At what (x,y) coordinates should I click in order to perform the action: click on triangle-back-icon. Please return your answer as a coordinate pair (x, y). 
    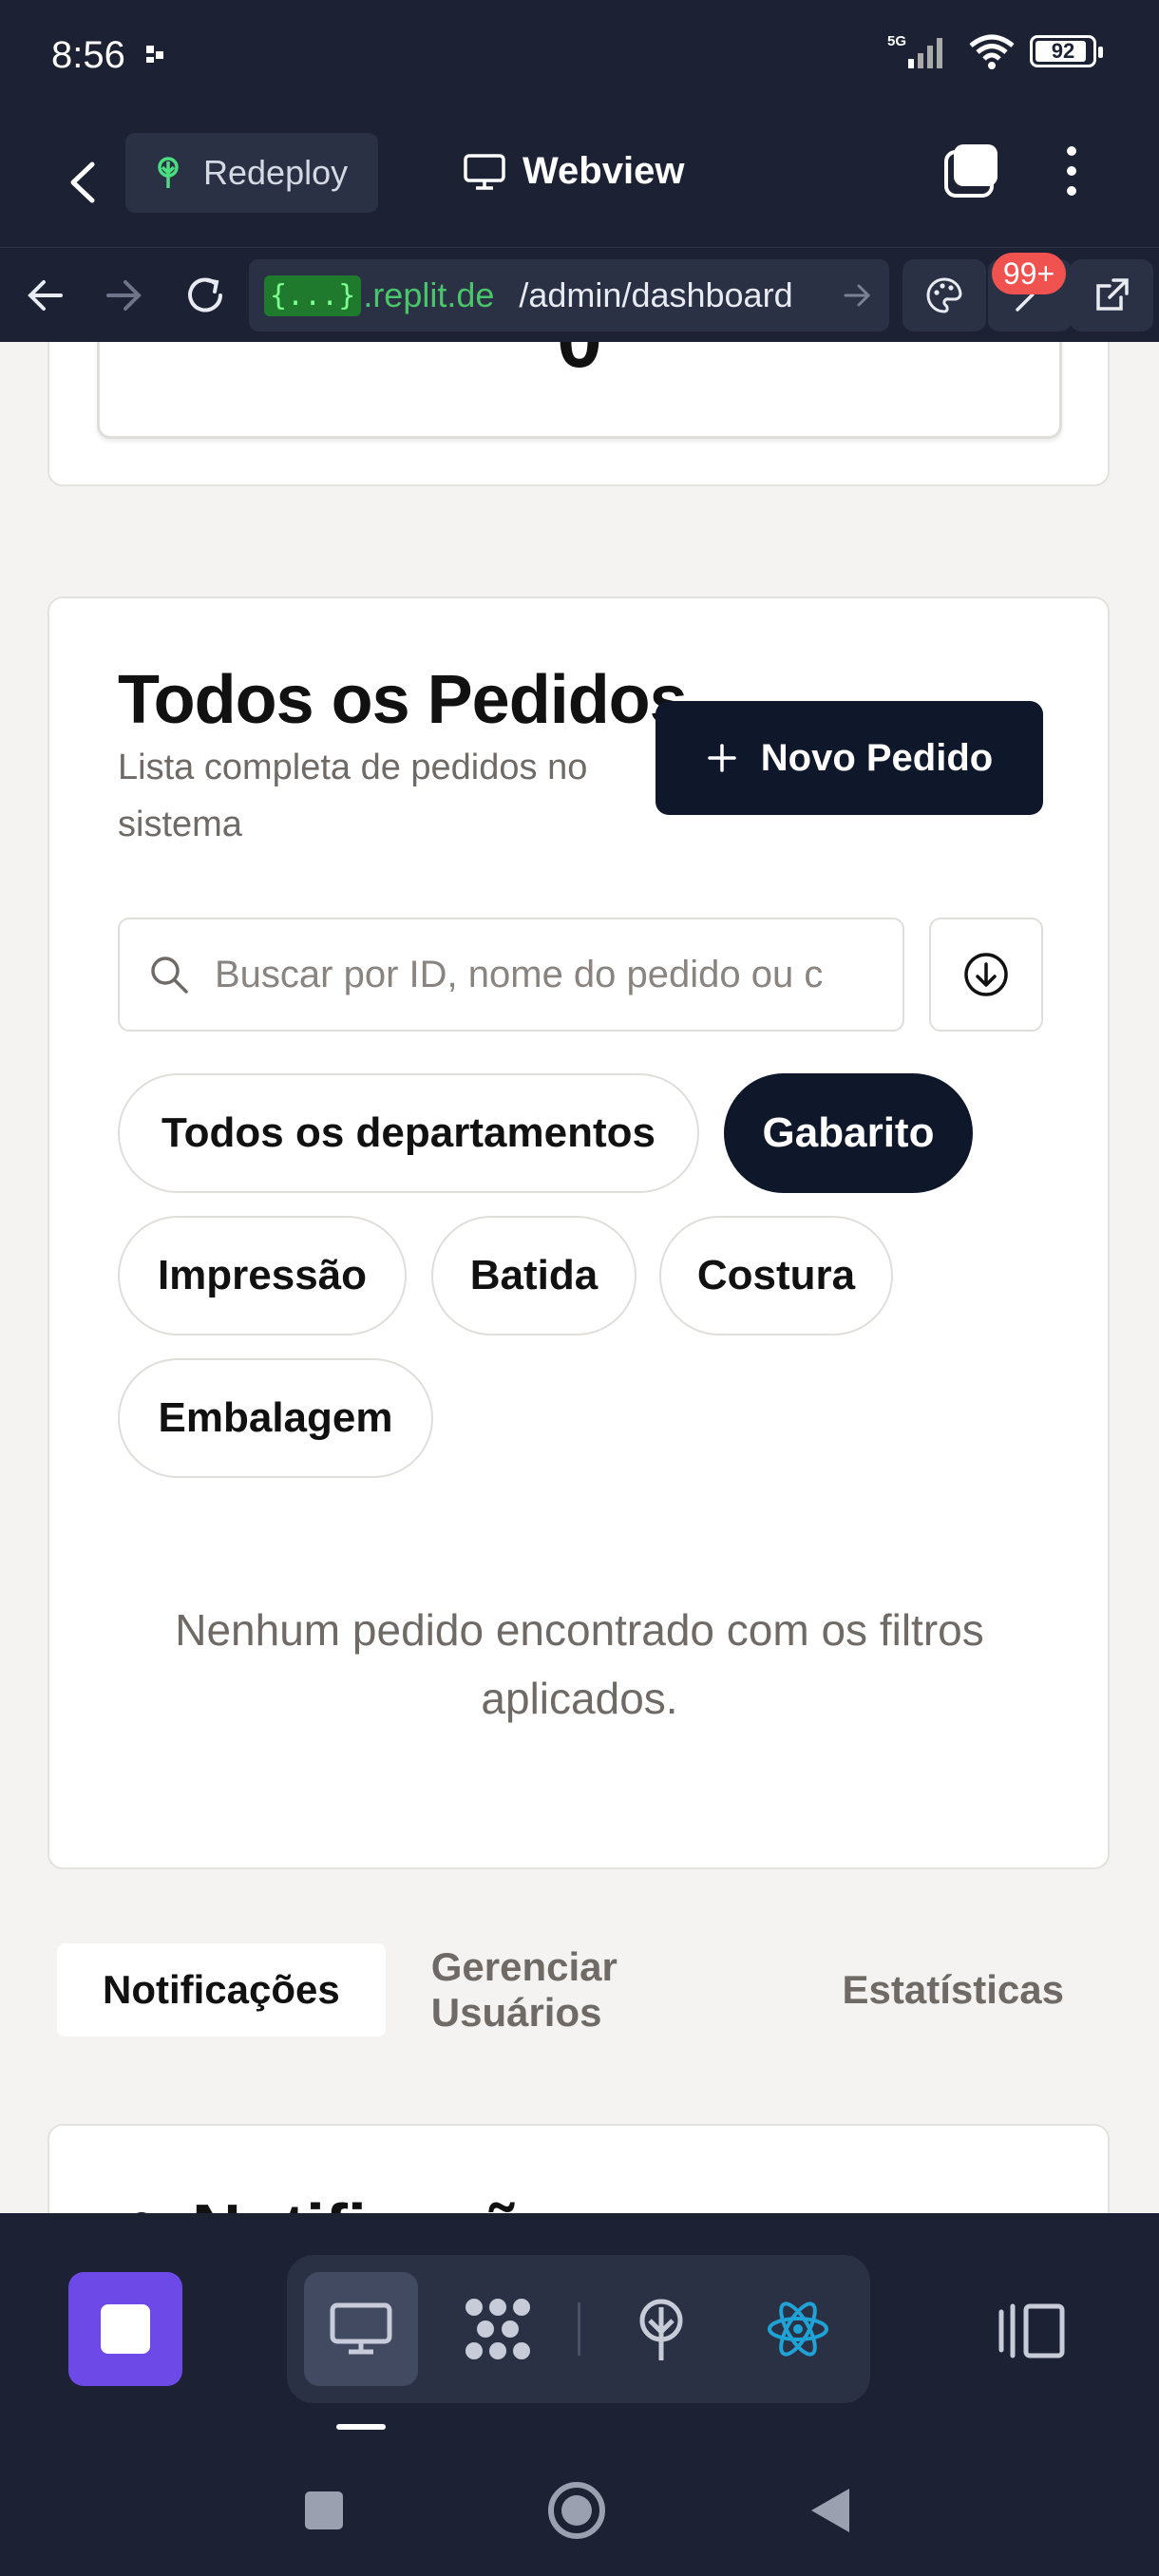
    Looking at the image, I should click on (830, 2510).